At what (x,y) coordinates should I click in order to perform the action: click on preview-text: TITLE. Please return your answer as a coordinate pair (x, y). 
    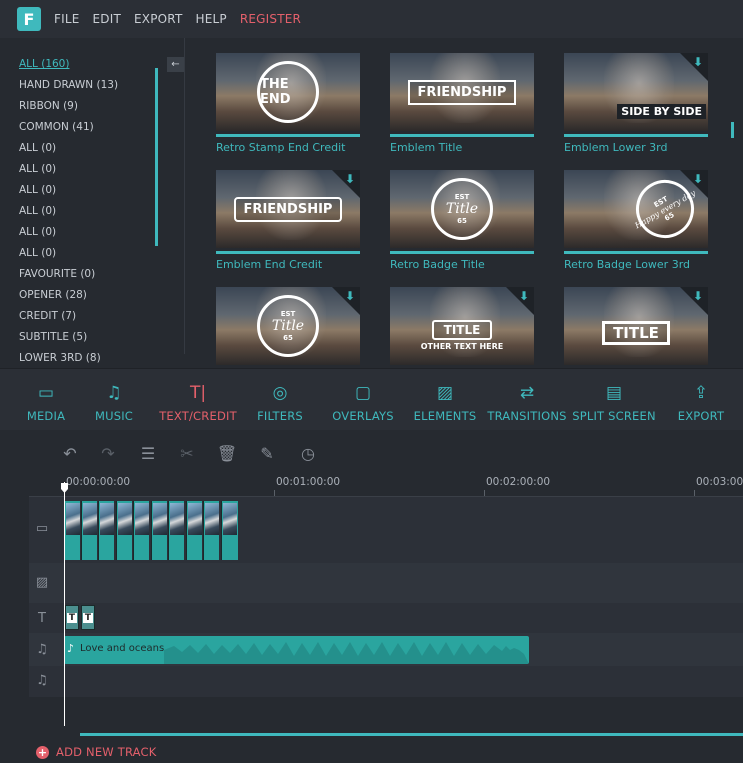
    Looking at the image, I should click on (636, 333).